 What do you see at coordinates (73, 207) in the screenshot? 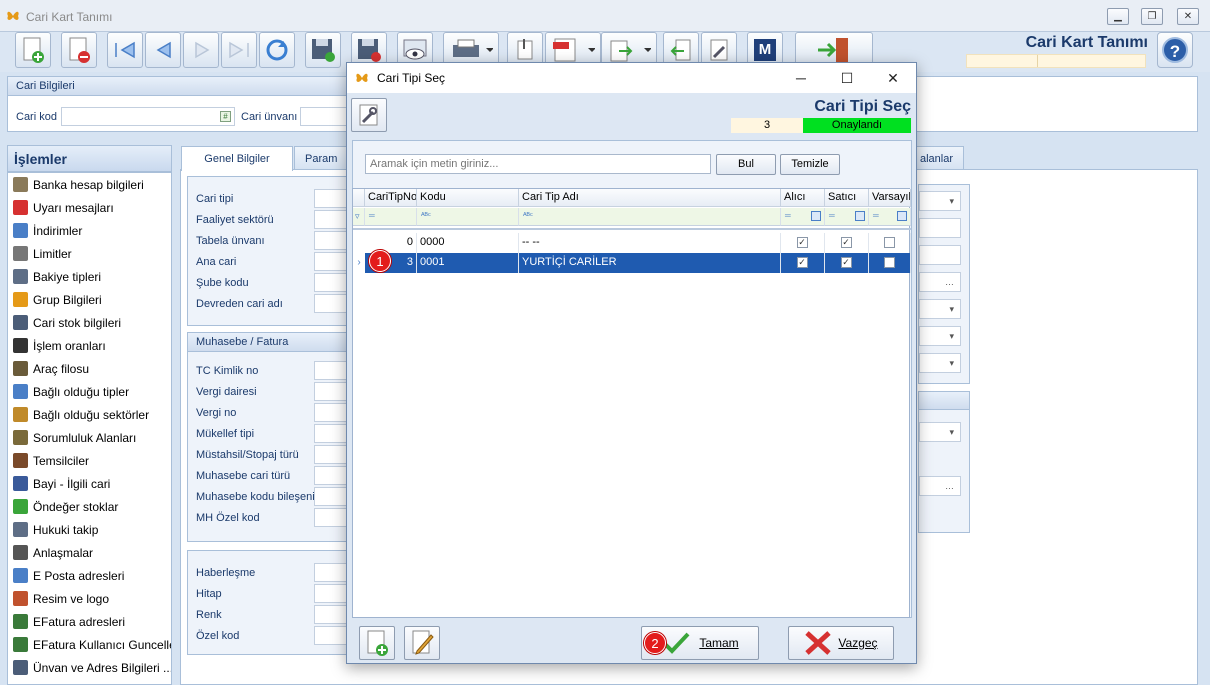
I see `sidebar-item-label: Uyarı mesajları` at bounding box center [73, 207].